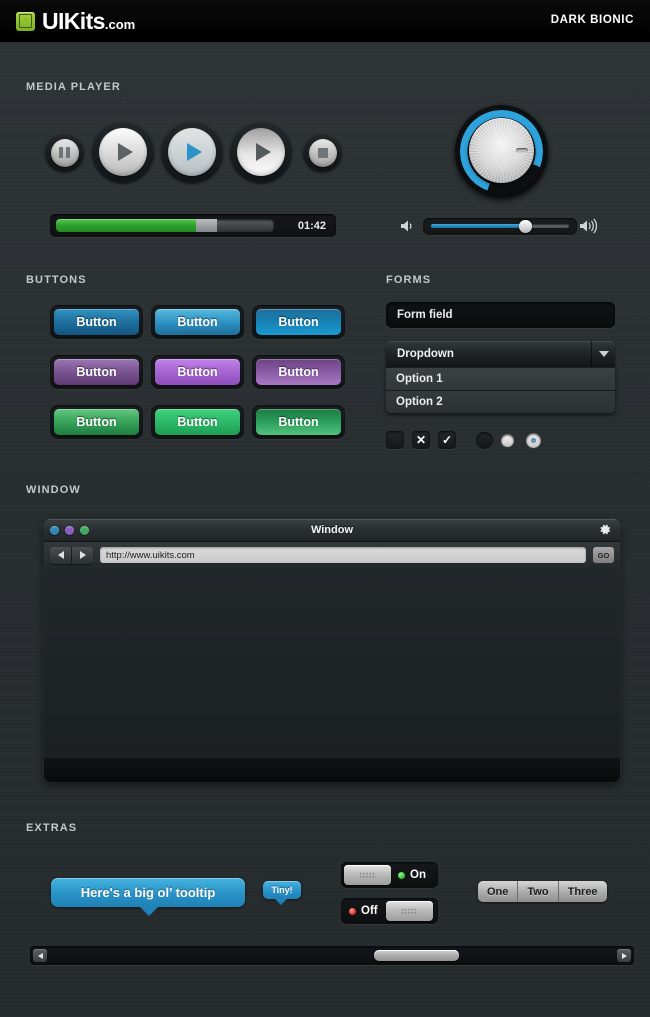 This screenshot has width=650, height=1017. I want to click on blue-button-1-pad: Button, so click(96, 322).